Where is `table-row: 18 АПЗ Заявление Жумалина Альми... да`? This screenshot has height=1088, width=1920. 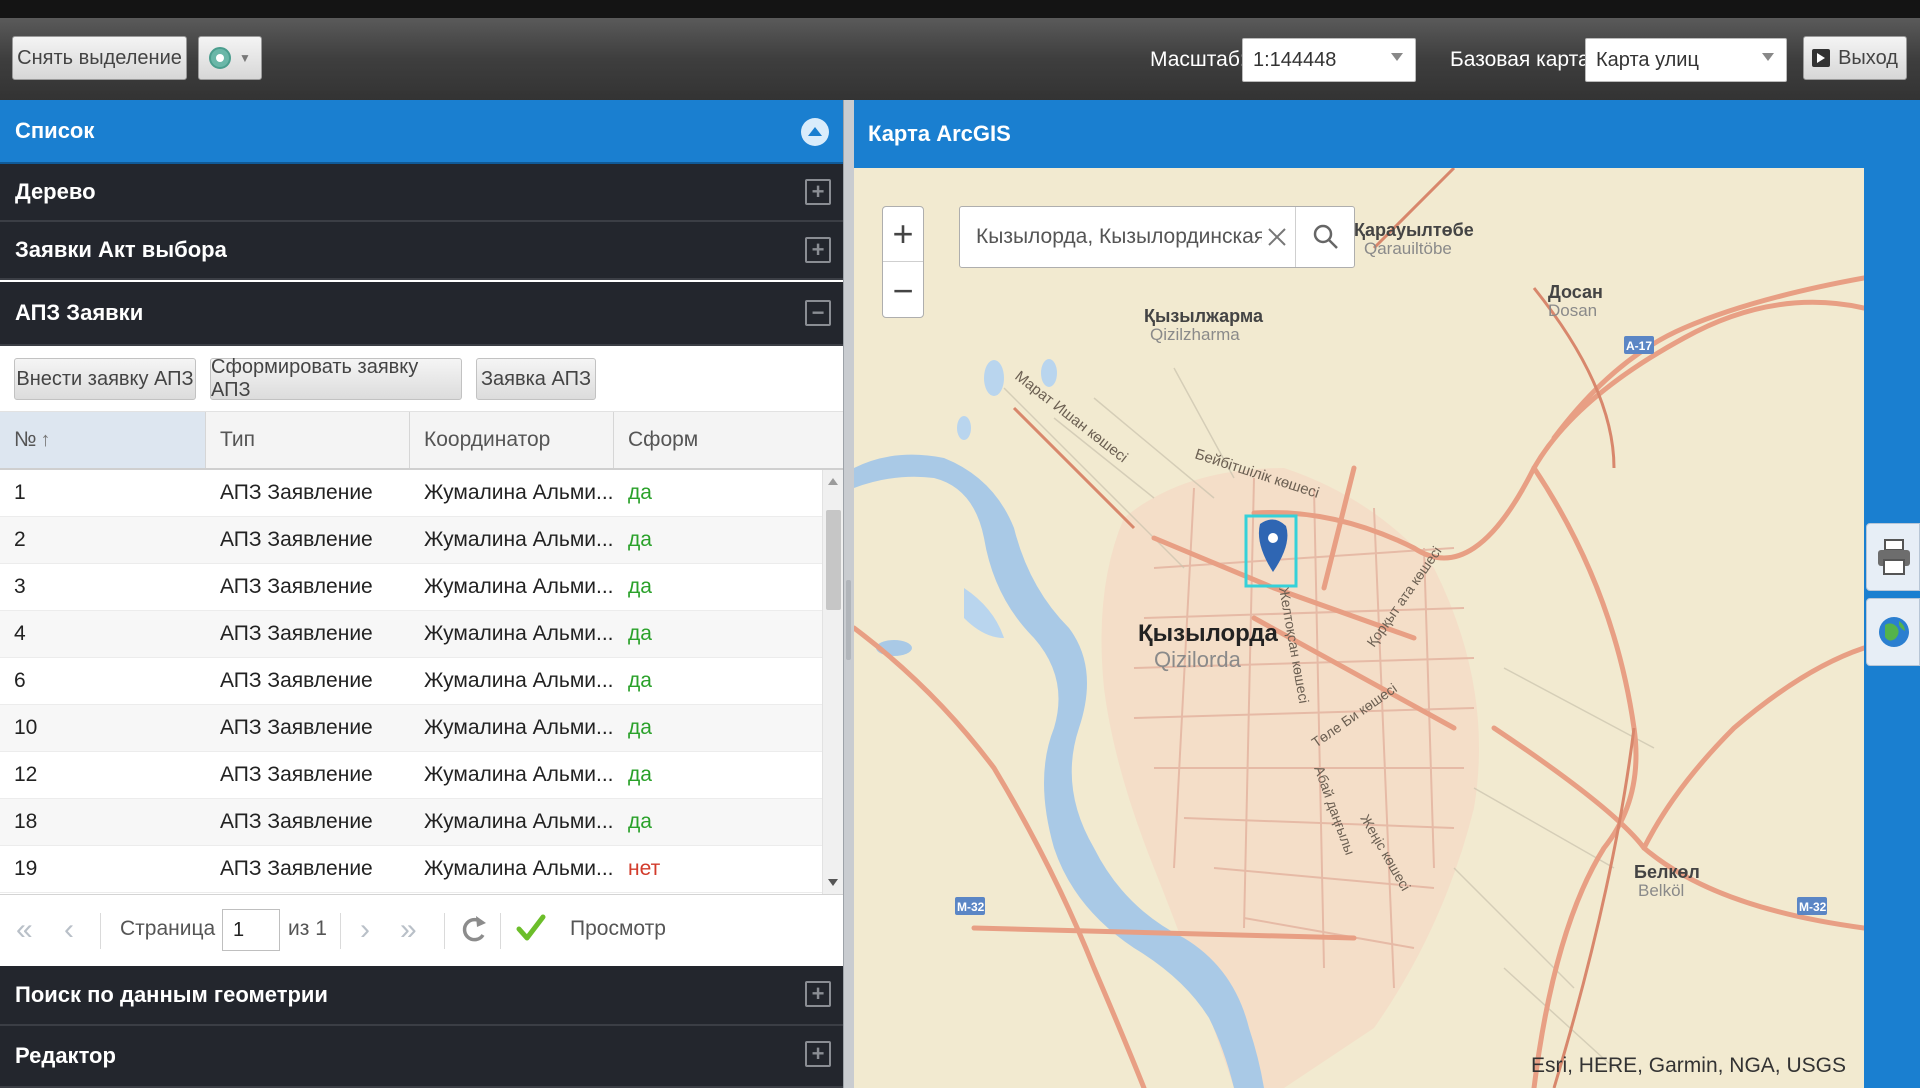
table-row: 18 АПЗ Заявление Жумалина Альми... да is located at coordinates (411, 822).